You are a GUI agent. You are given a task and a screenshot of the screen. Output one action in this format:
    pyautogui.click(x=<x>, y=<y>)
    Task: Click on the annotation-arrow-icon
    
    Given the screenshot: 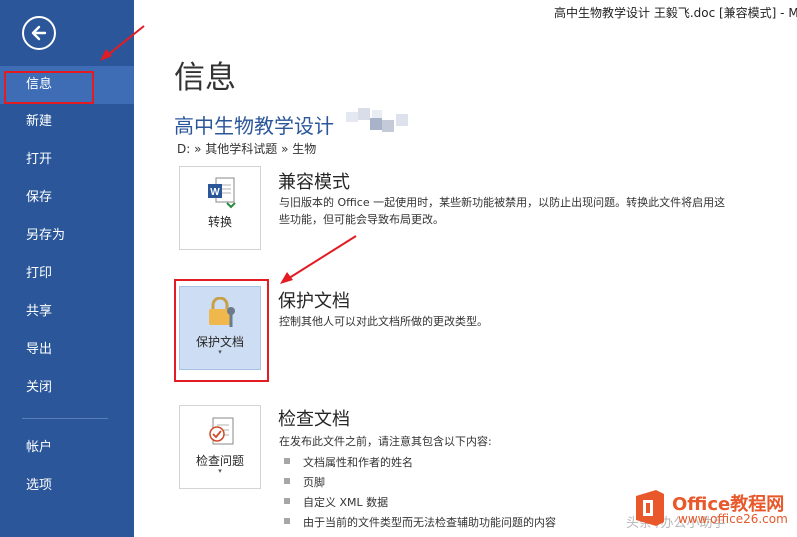 What is the action you would take?
    pyautogui.click(x=318, y=259)
    